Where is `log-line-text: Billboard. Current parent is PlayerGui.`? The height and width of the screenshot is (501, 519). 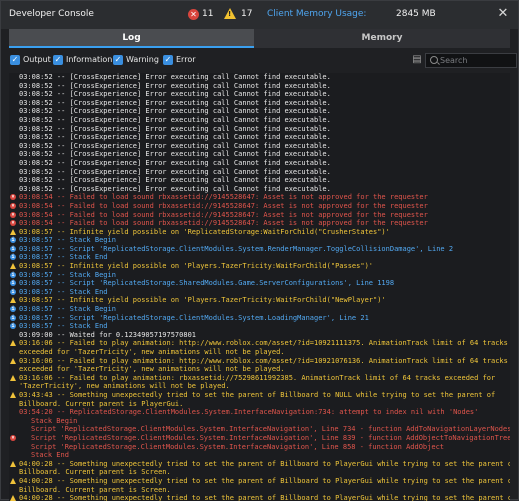
log-line-text: Billboard. Current parent is PlayerGui. is located at coordinates (101, 403).